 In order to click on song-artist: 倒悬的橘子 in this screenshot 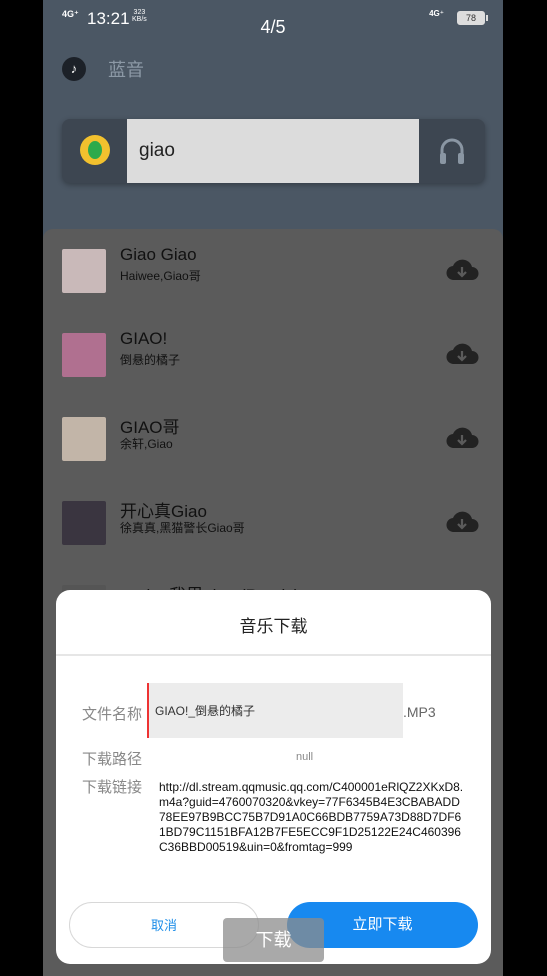, I will do `click(150, 360)`.